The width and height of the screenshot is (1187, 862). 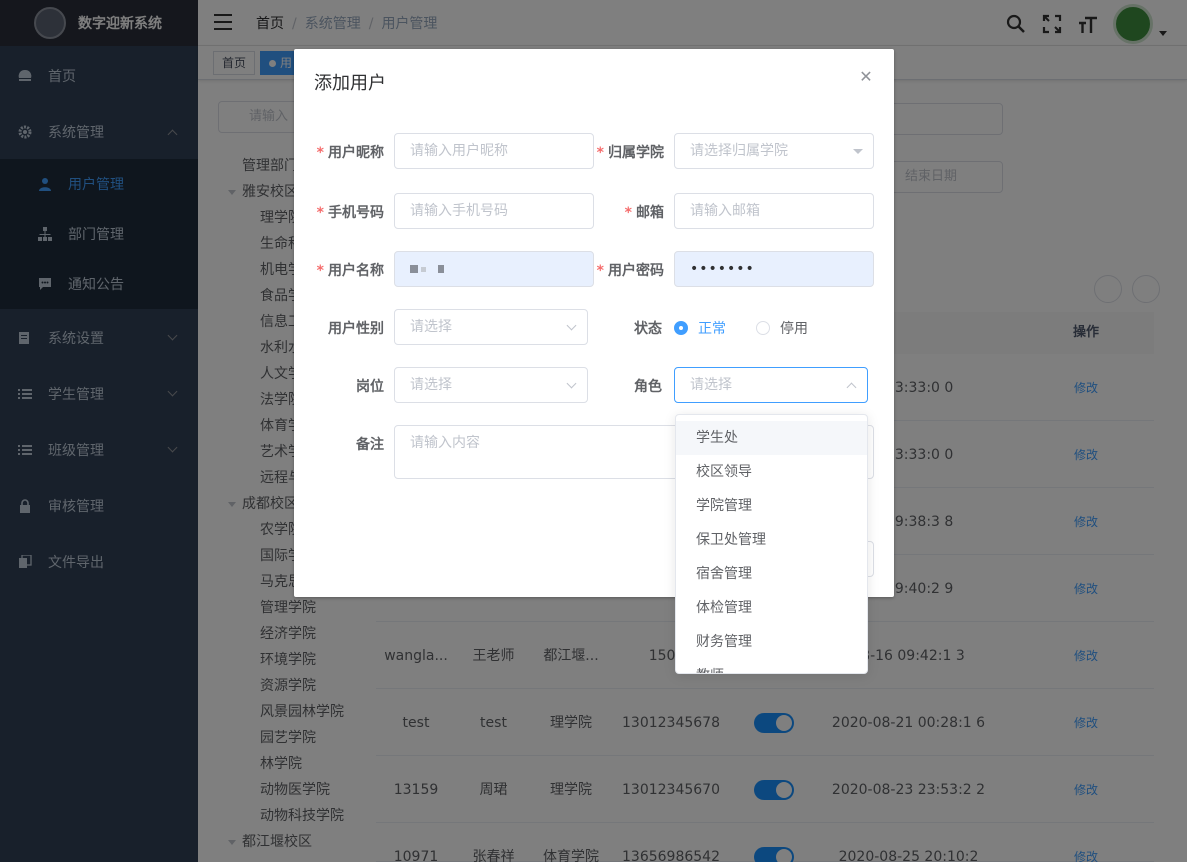 I want to click on post-label: 岗位, so click(x=370, y=387).